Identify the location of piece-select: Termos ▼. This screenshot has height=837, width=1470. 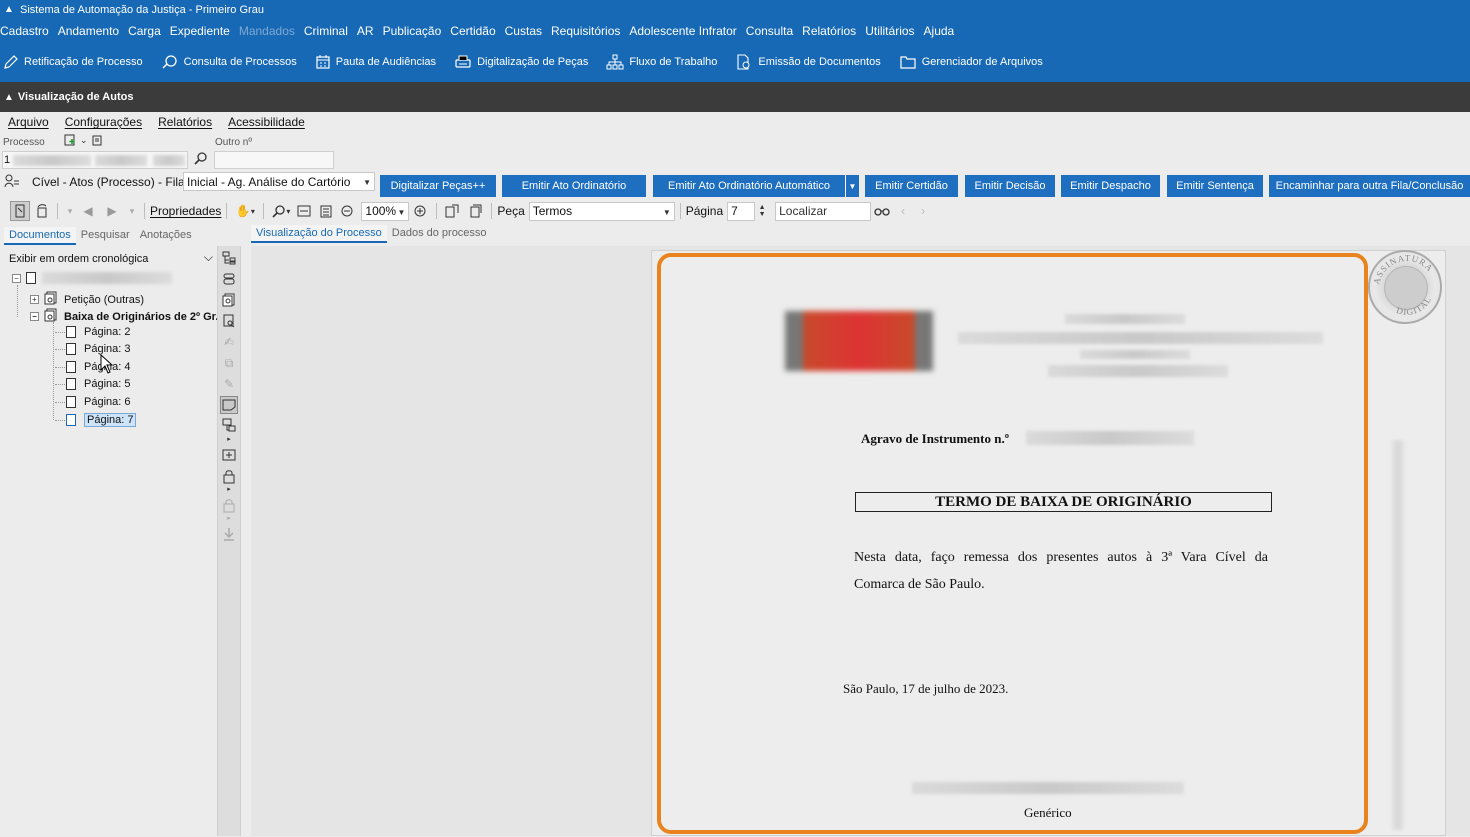
(601, 211).